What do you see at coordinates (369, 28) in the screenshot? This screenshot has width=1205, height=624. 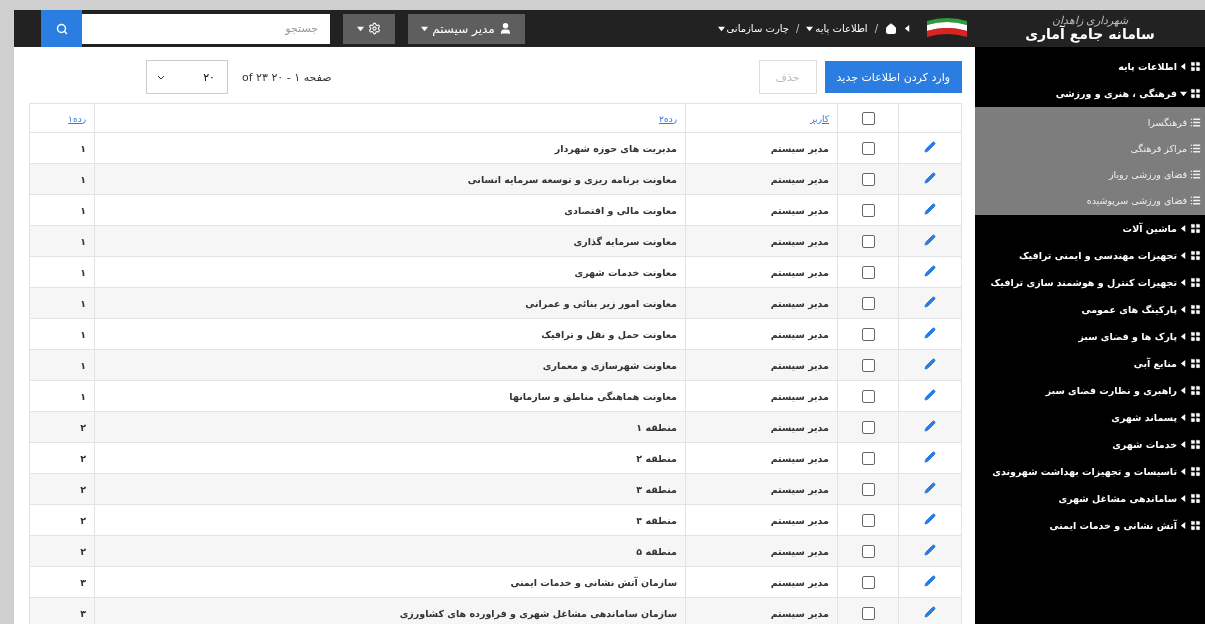 I see `settings-button` at bounding box center [369, 28].